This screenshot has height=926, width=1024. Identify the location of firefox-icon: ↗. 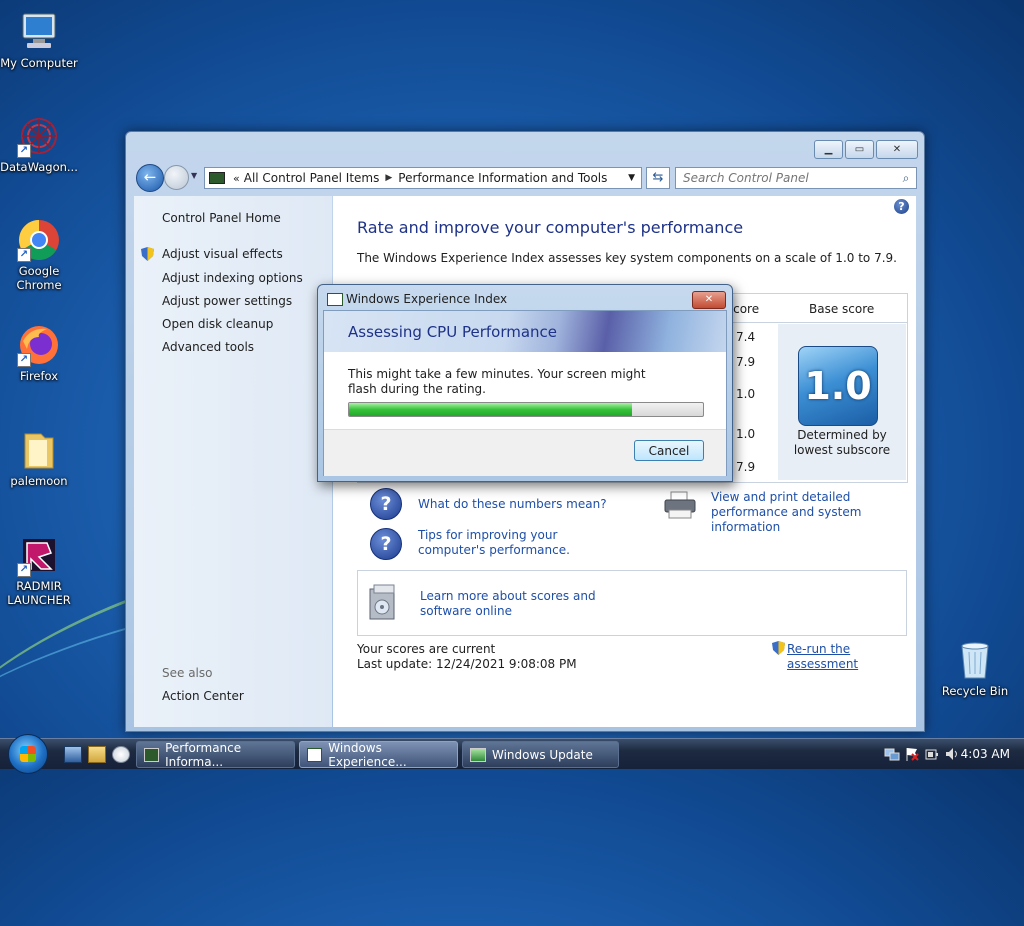
(39, 345).